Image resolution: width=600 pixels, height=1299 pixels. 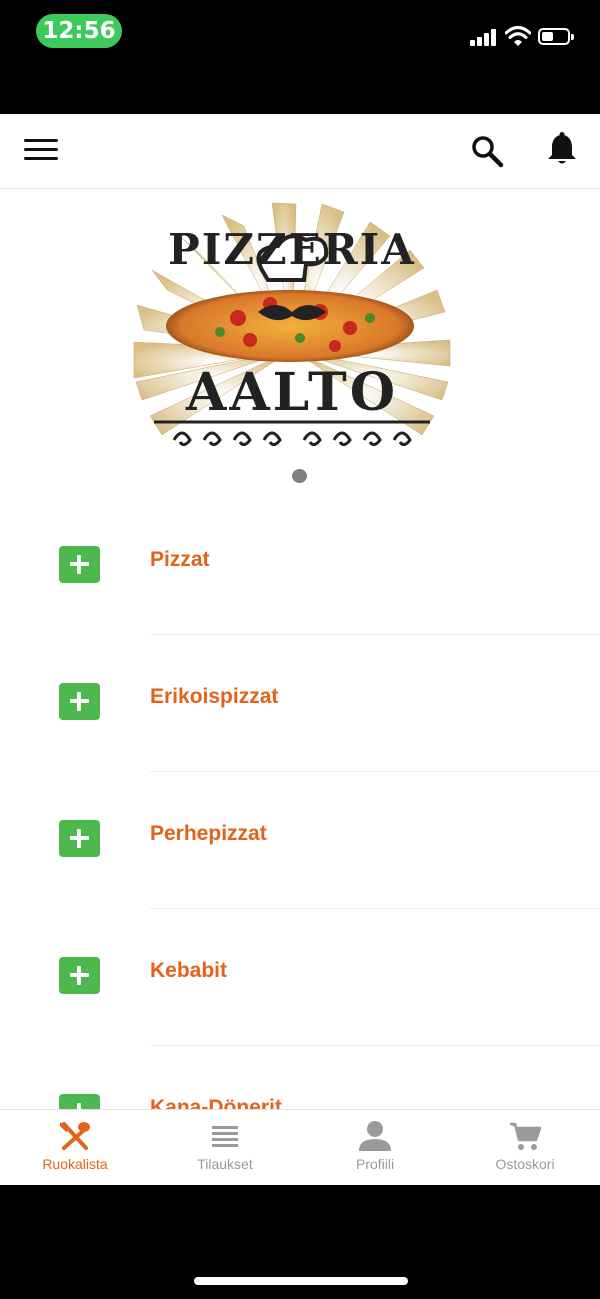 What do you see at coordinates (299, 476) in the screenshot?
I see `carousel-dot` at bounding box center [299, 476].